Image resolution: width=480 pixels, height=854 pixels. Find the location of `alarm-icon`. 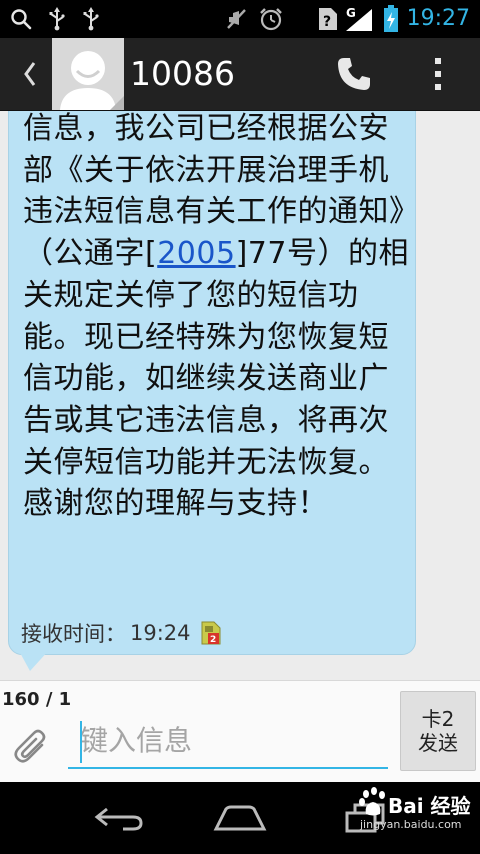

alarm-icon is located at coordinates (271, 19).